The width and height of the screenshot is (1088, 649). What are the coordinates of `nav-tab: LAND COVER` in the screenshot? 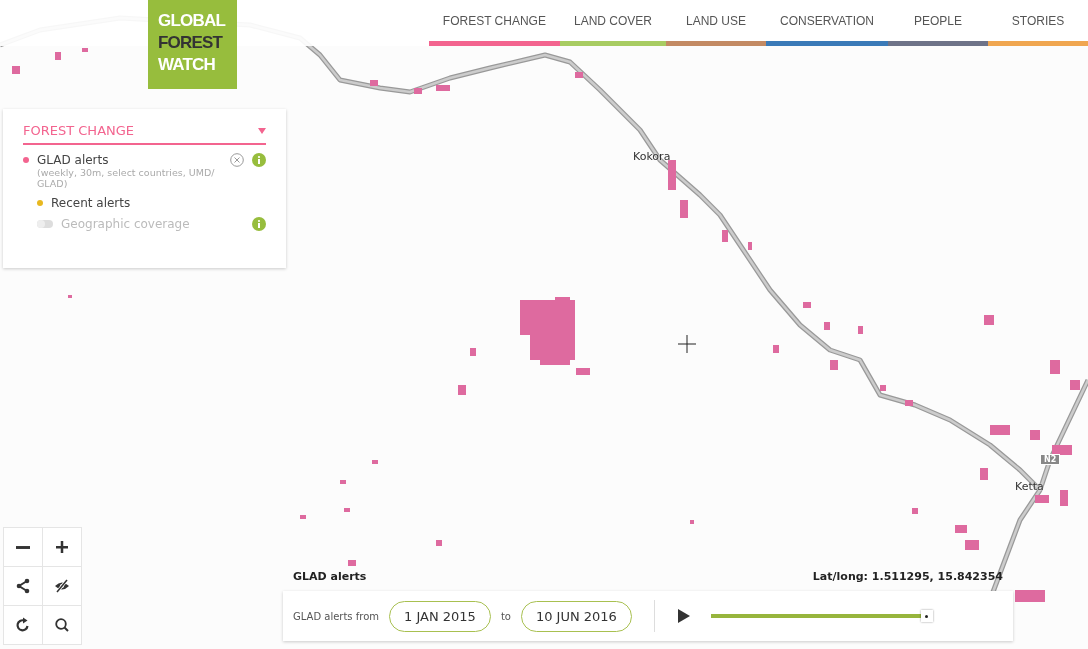 It's located at (612, 23).